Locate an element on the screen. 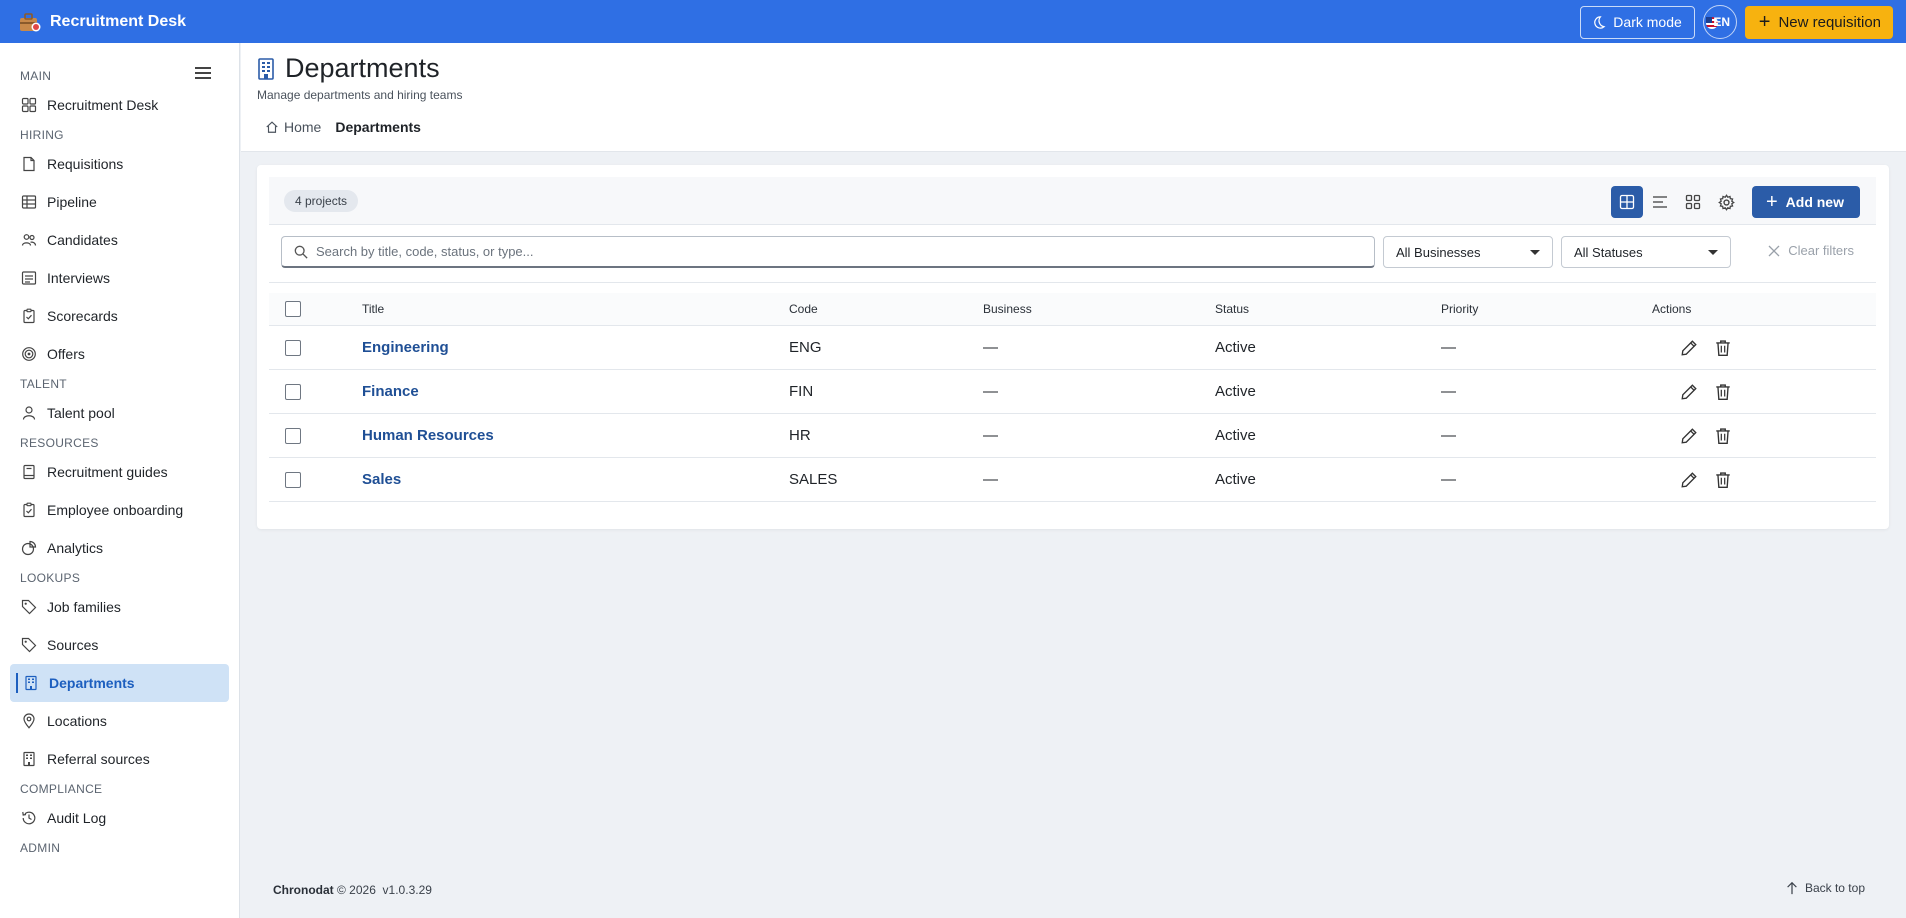  sidebar-item-audit-log: Audit Log is located at coordinates (119, 818).